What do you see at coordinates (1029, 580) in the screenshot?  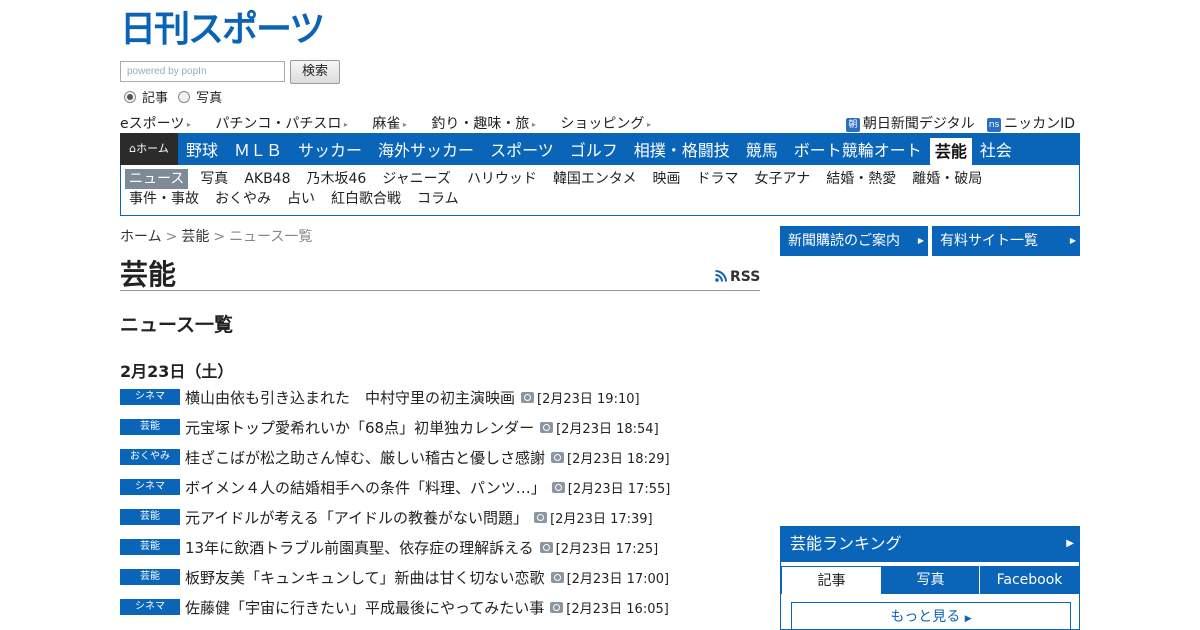 I see `tab-facebook: Facebook` at bounding box center [1029, 580].